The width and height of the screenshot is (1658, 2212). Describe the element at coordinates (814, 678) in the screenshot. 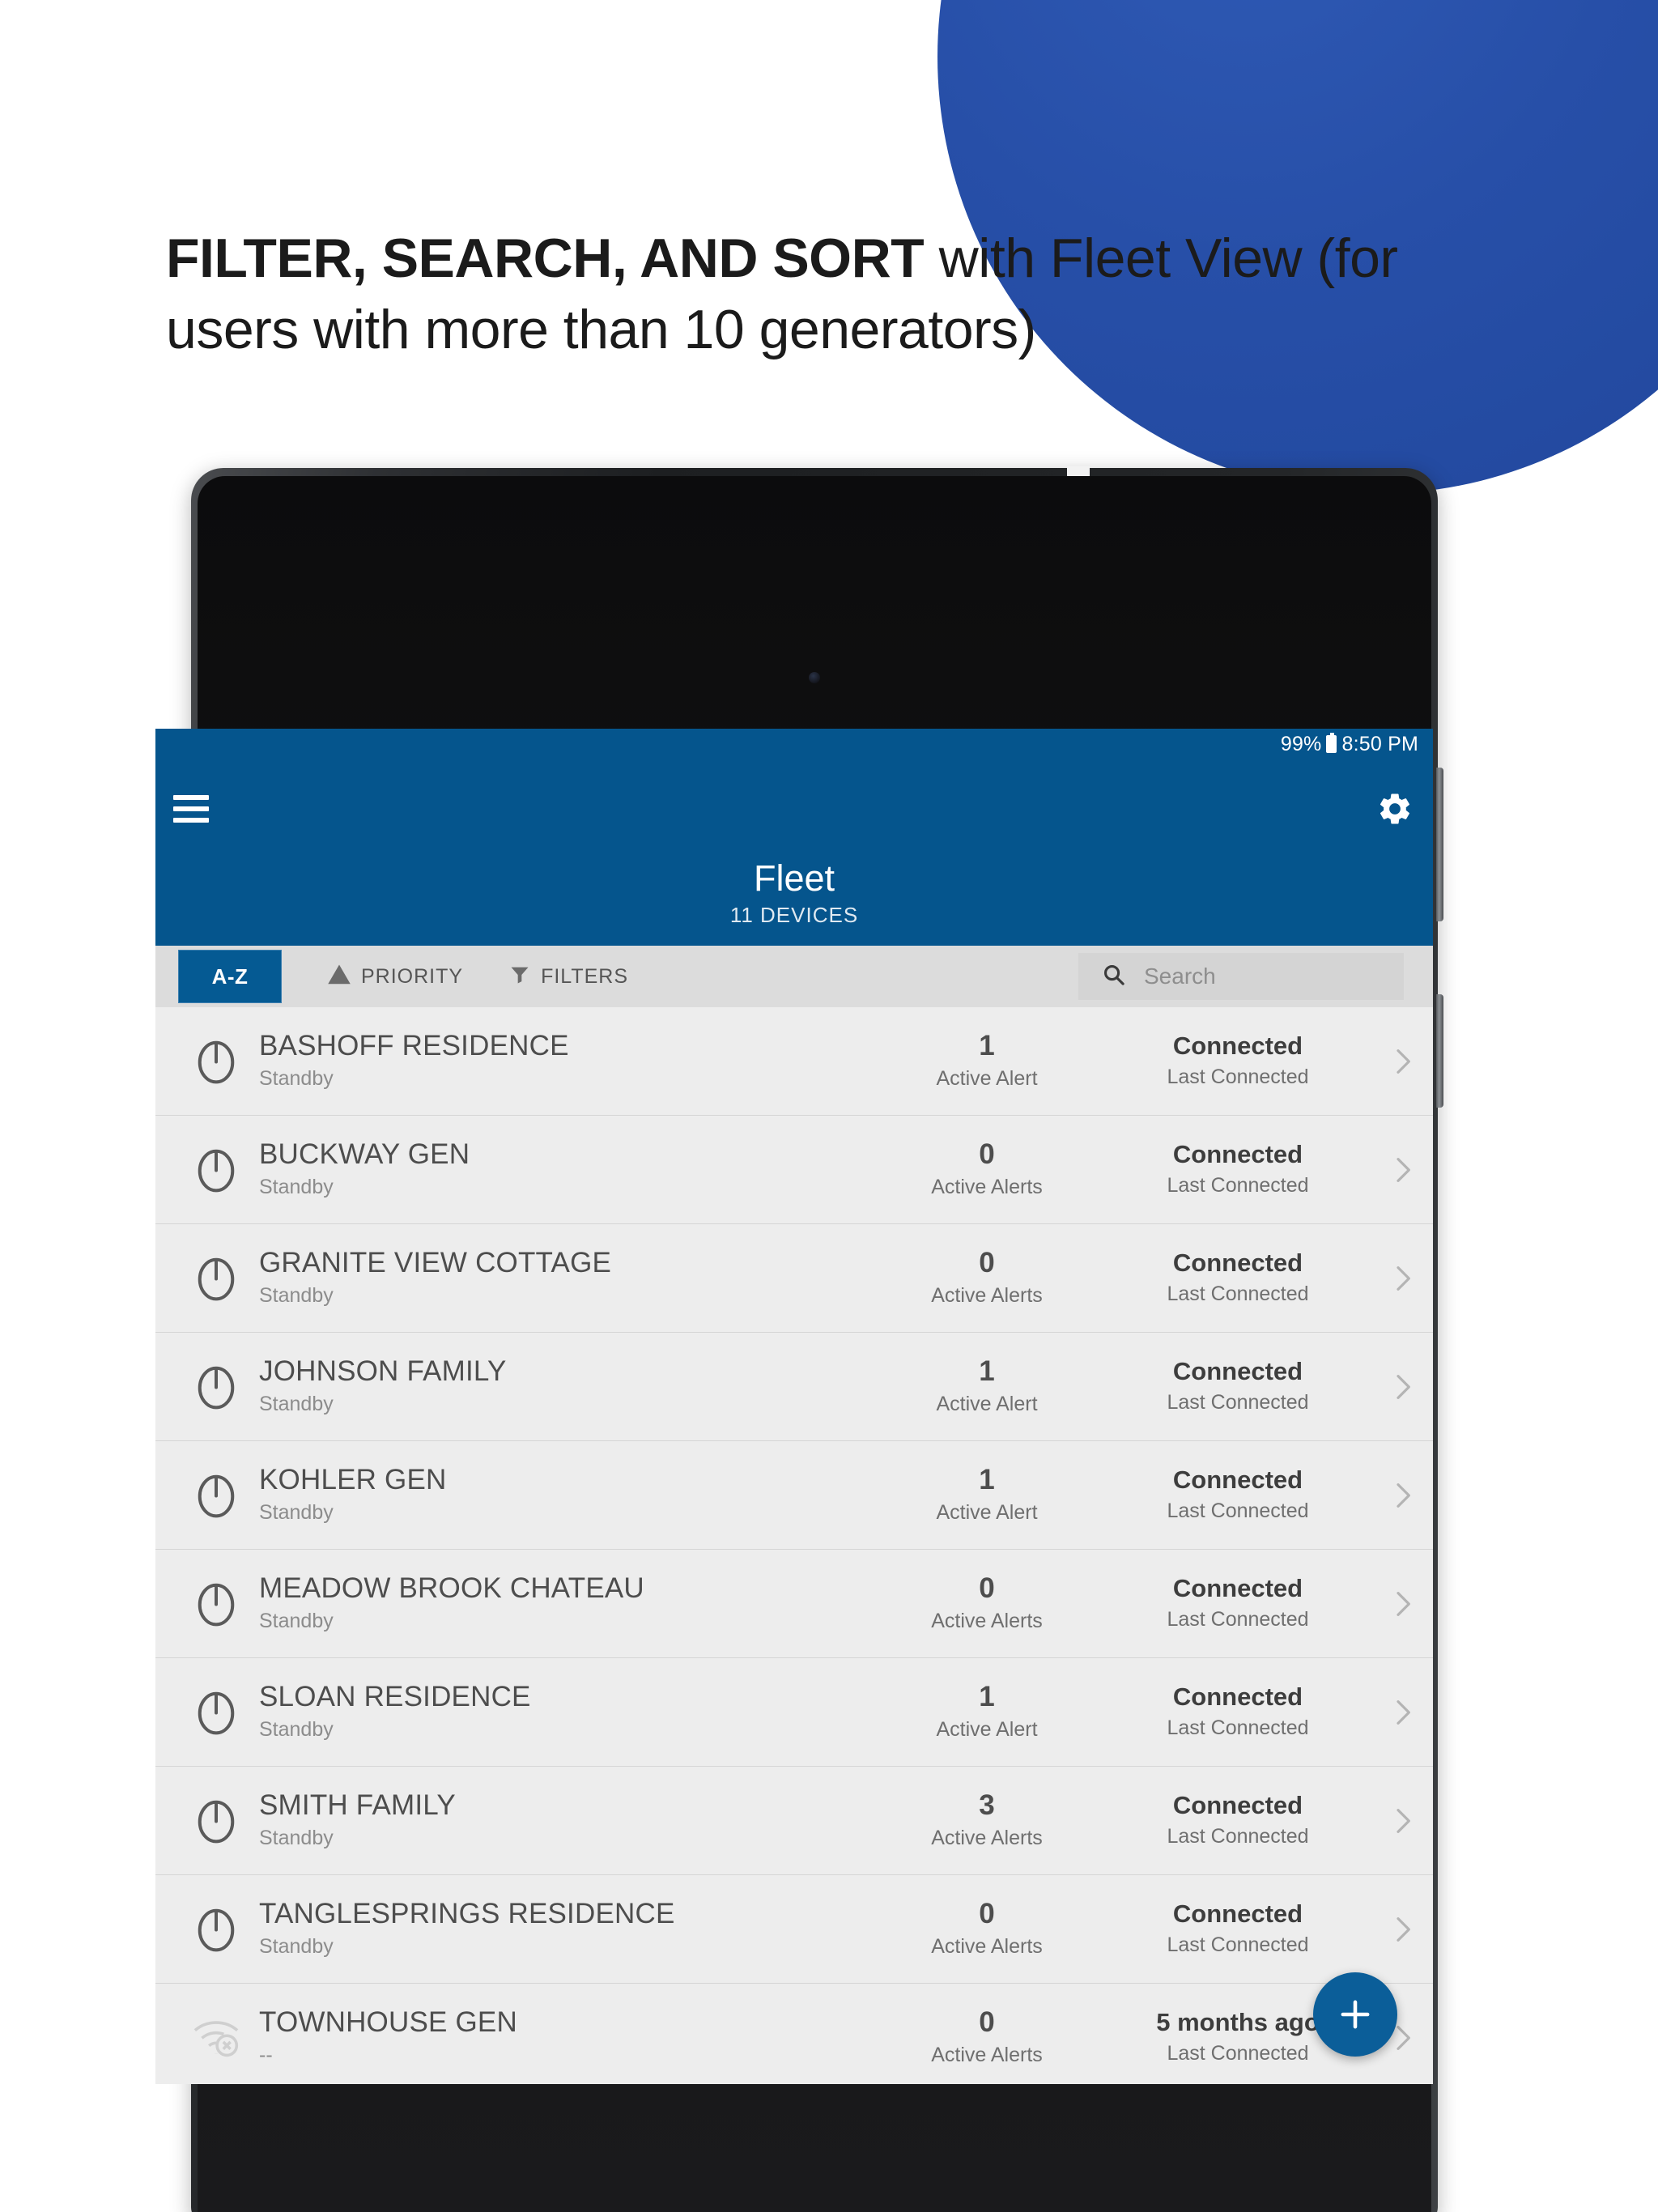

I see `front-camera-icon` at that location.